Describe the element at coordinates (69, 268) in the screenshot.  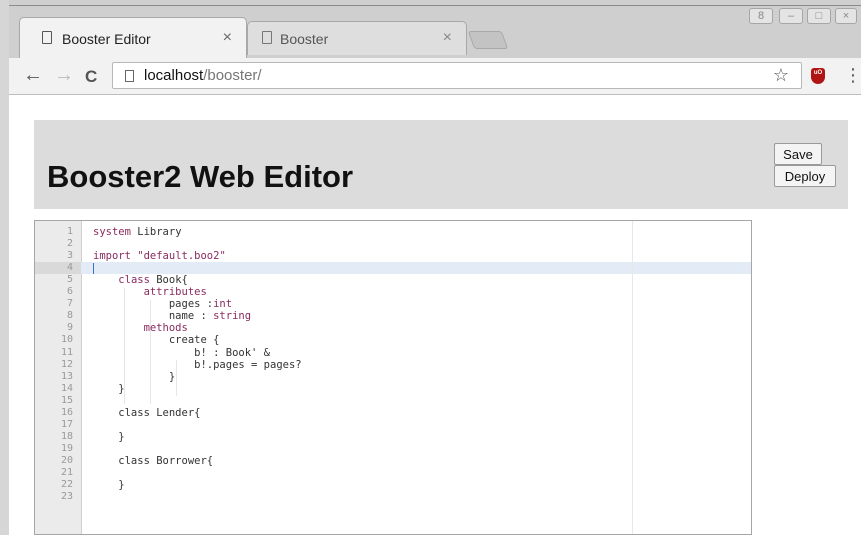
I see `line-number: 4` at that location.